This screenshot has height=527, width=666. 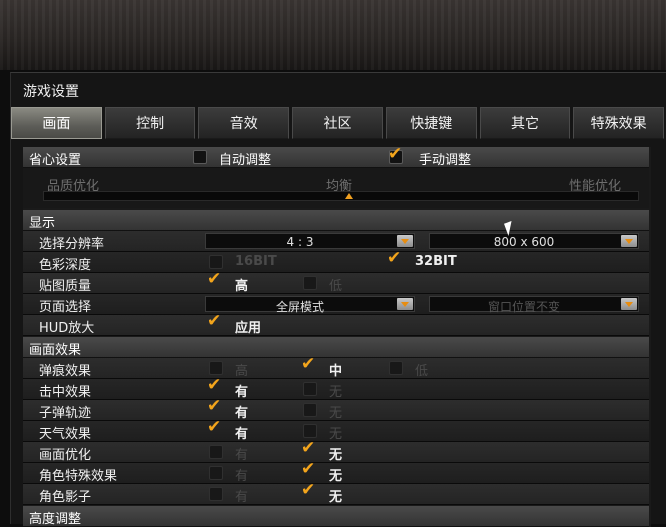 I want to click on window-title: 游戏设置, so click(x=51, y=92).